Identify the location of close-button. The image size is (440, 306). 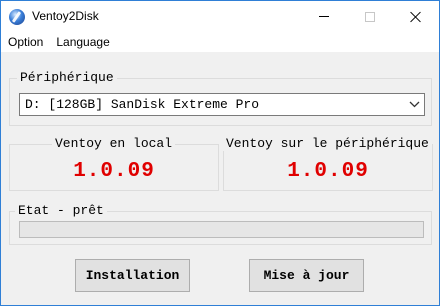
(416, 16).